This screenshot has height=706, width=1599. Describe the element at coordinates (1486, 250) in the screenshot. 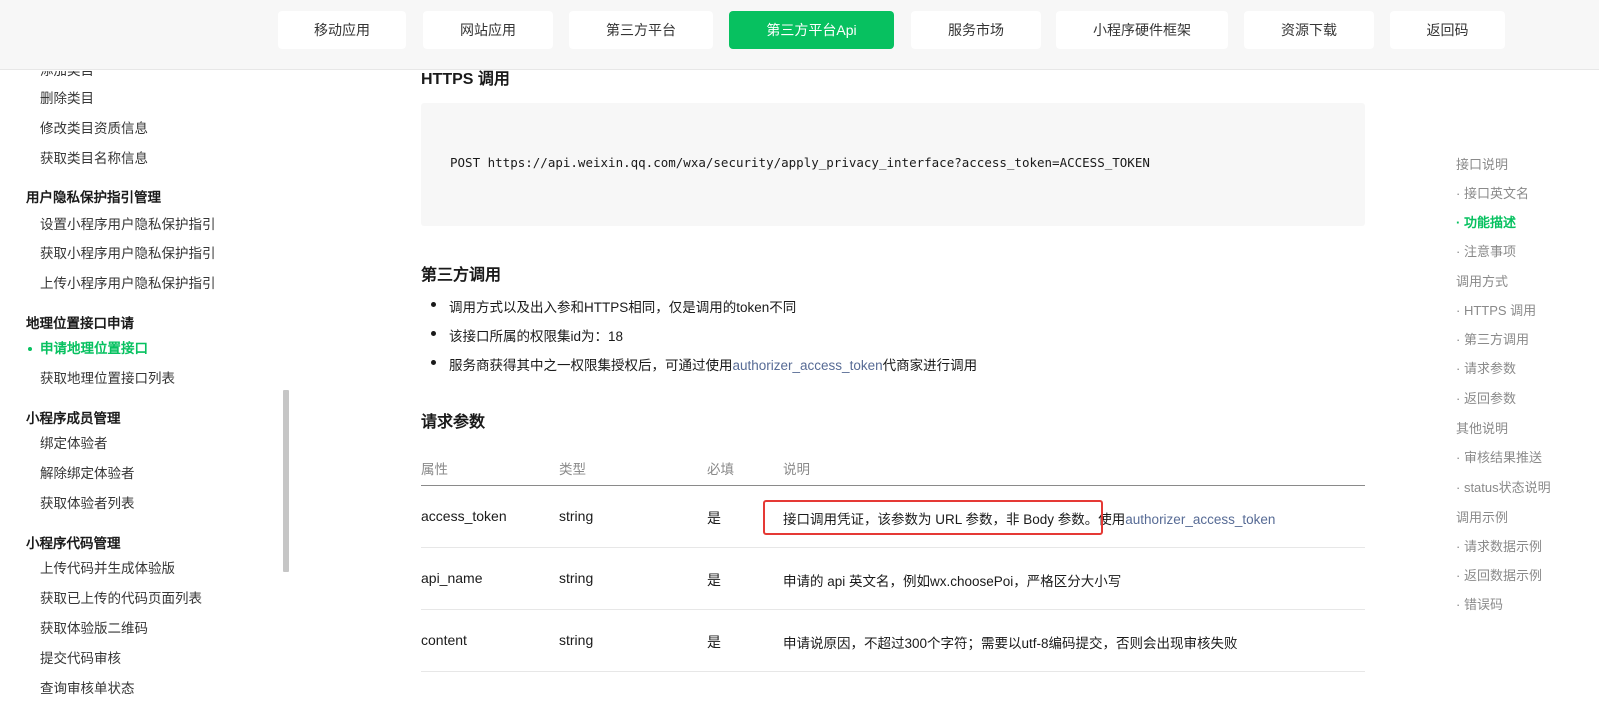

I see `toc-item-notes: · 注意事项` at that location.